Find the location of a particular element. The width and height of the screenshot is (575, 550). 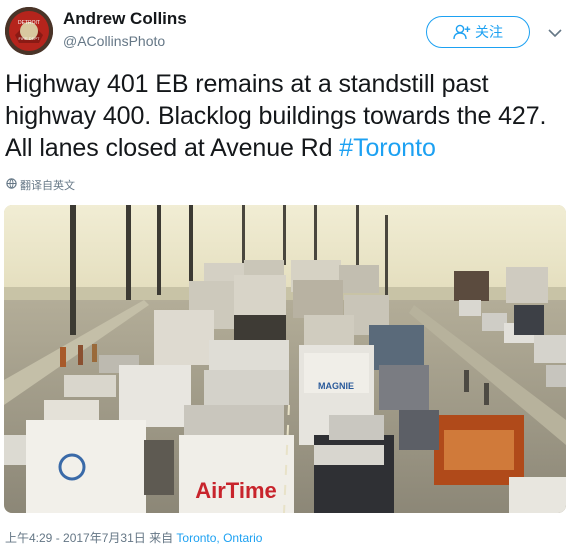

timestamp: 上午4:29 - 2017年7月31日 来自 is located at coordinates (90, 538).